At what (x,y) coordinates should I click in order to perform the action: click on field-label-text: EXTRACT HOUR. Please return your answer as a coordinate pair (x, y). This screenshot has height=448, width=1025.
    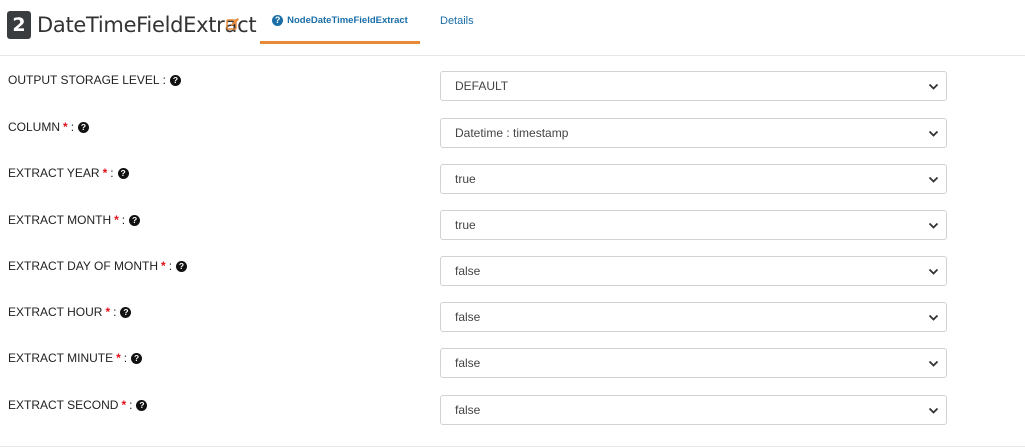
    Looking at the image, I should click on (55, 312).